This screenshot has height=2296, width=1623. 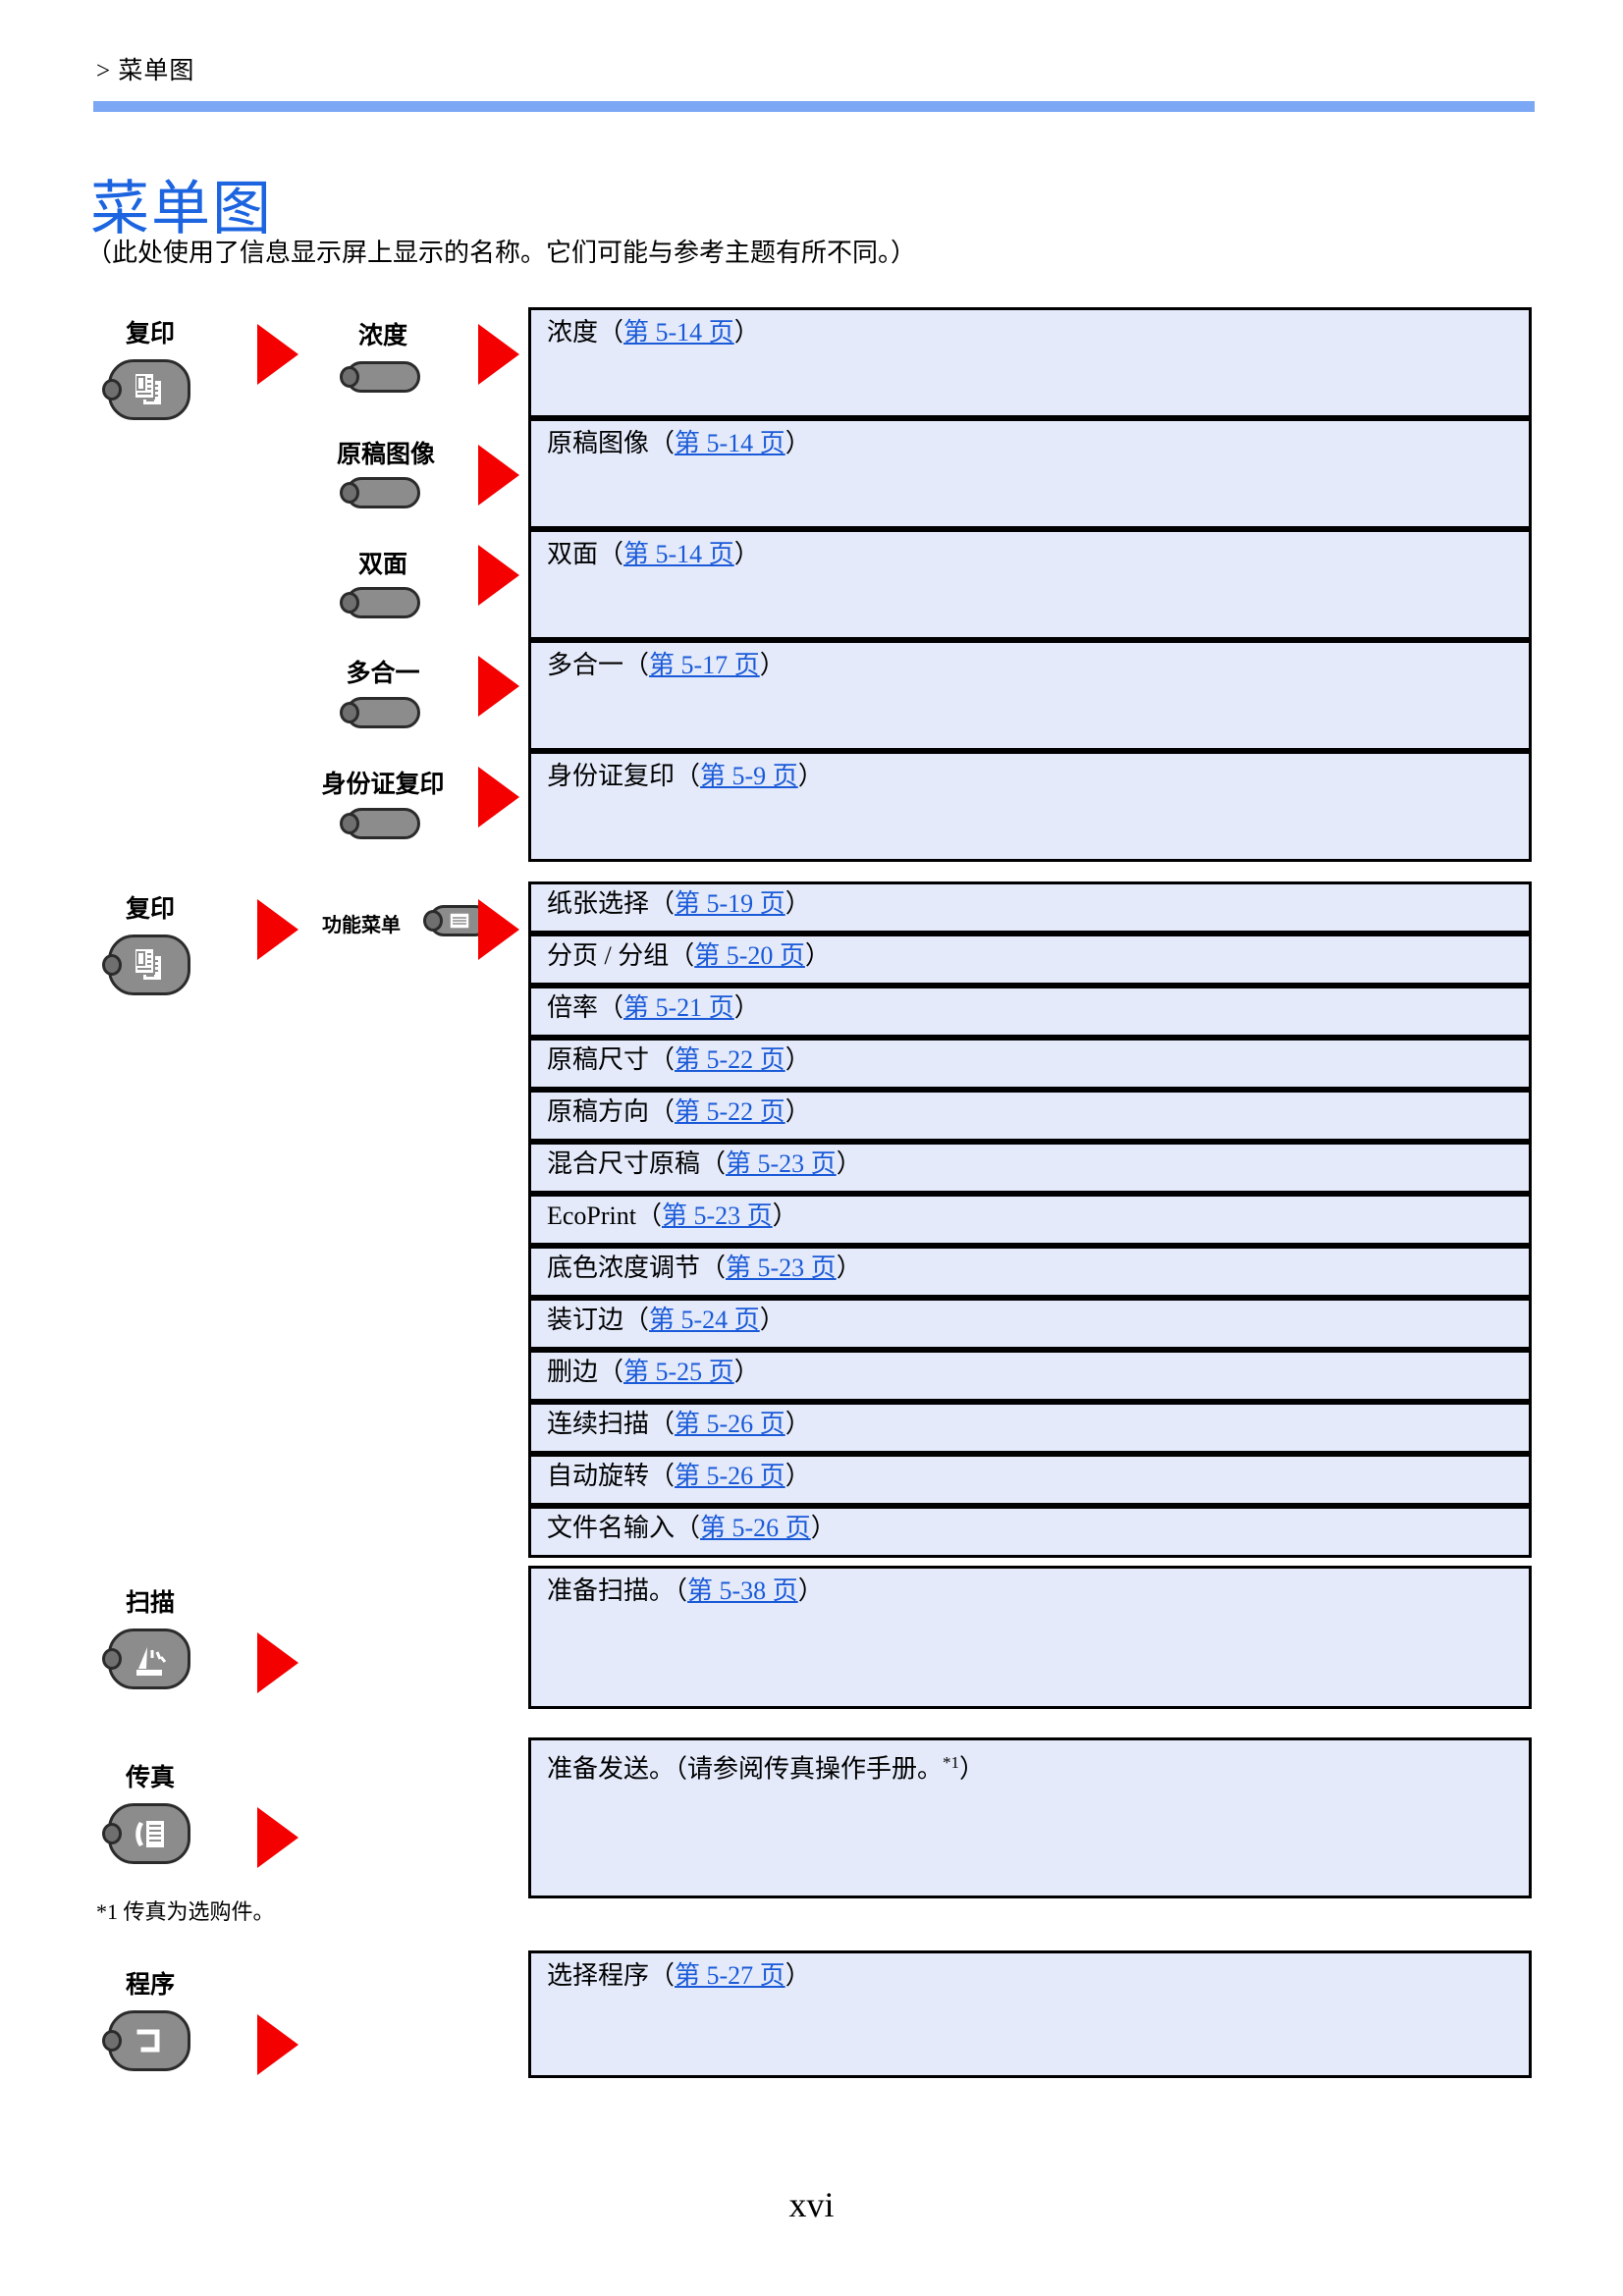 I want to click on page-link: 第 5-20 页, so click(x=749, y=955).